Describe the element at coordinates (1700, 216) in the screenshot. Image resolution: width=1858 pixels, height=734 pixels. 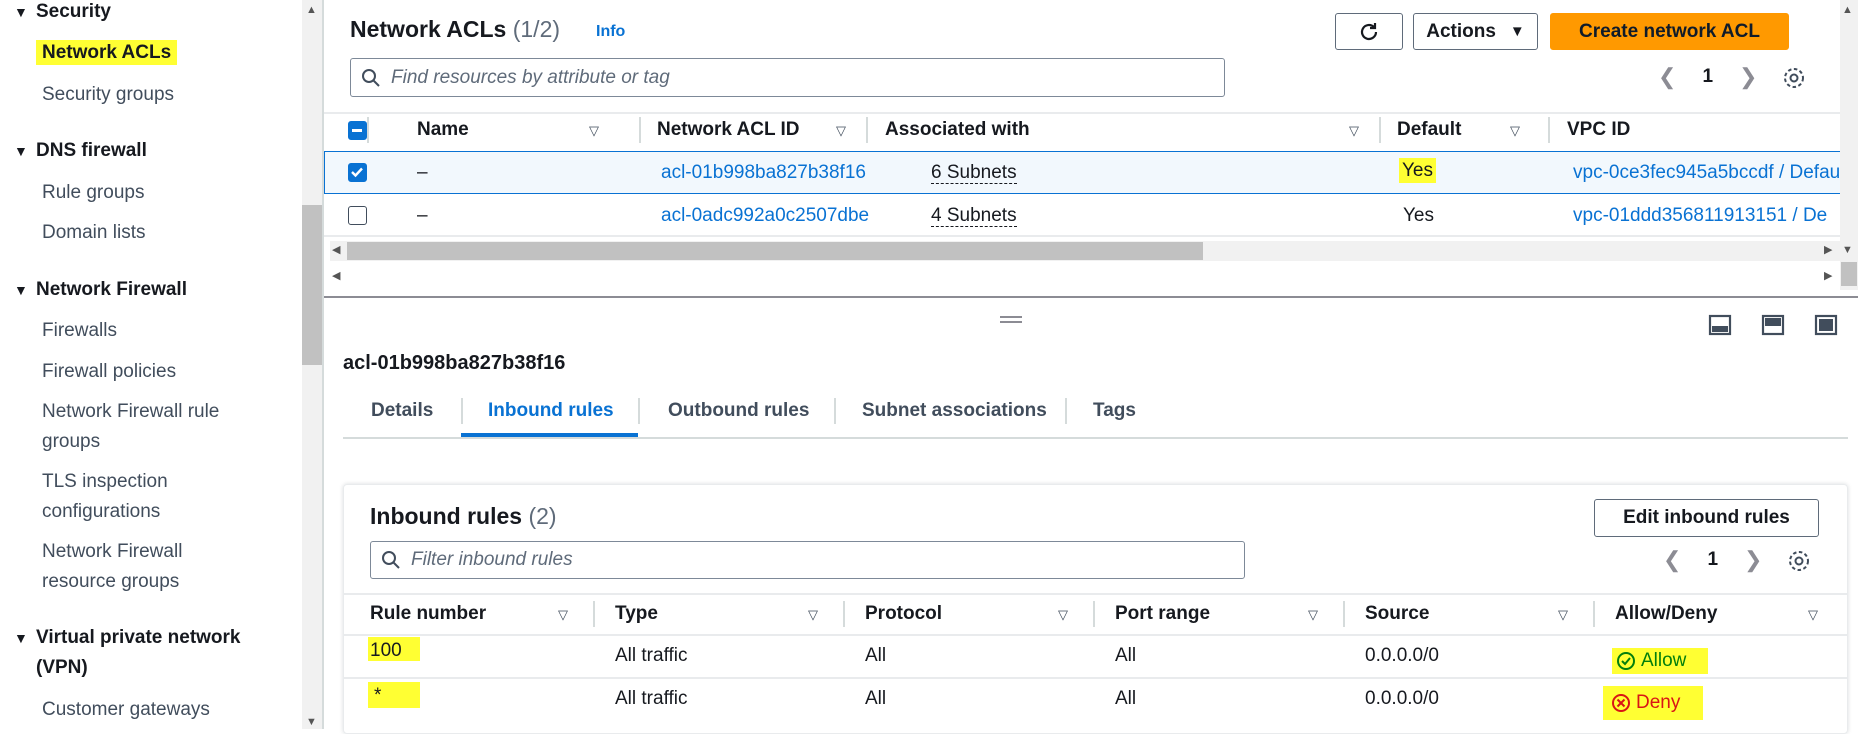
I see `vpc-id-link: vpc-01ddd356811913151 / De` at that location.